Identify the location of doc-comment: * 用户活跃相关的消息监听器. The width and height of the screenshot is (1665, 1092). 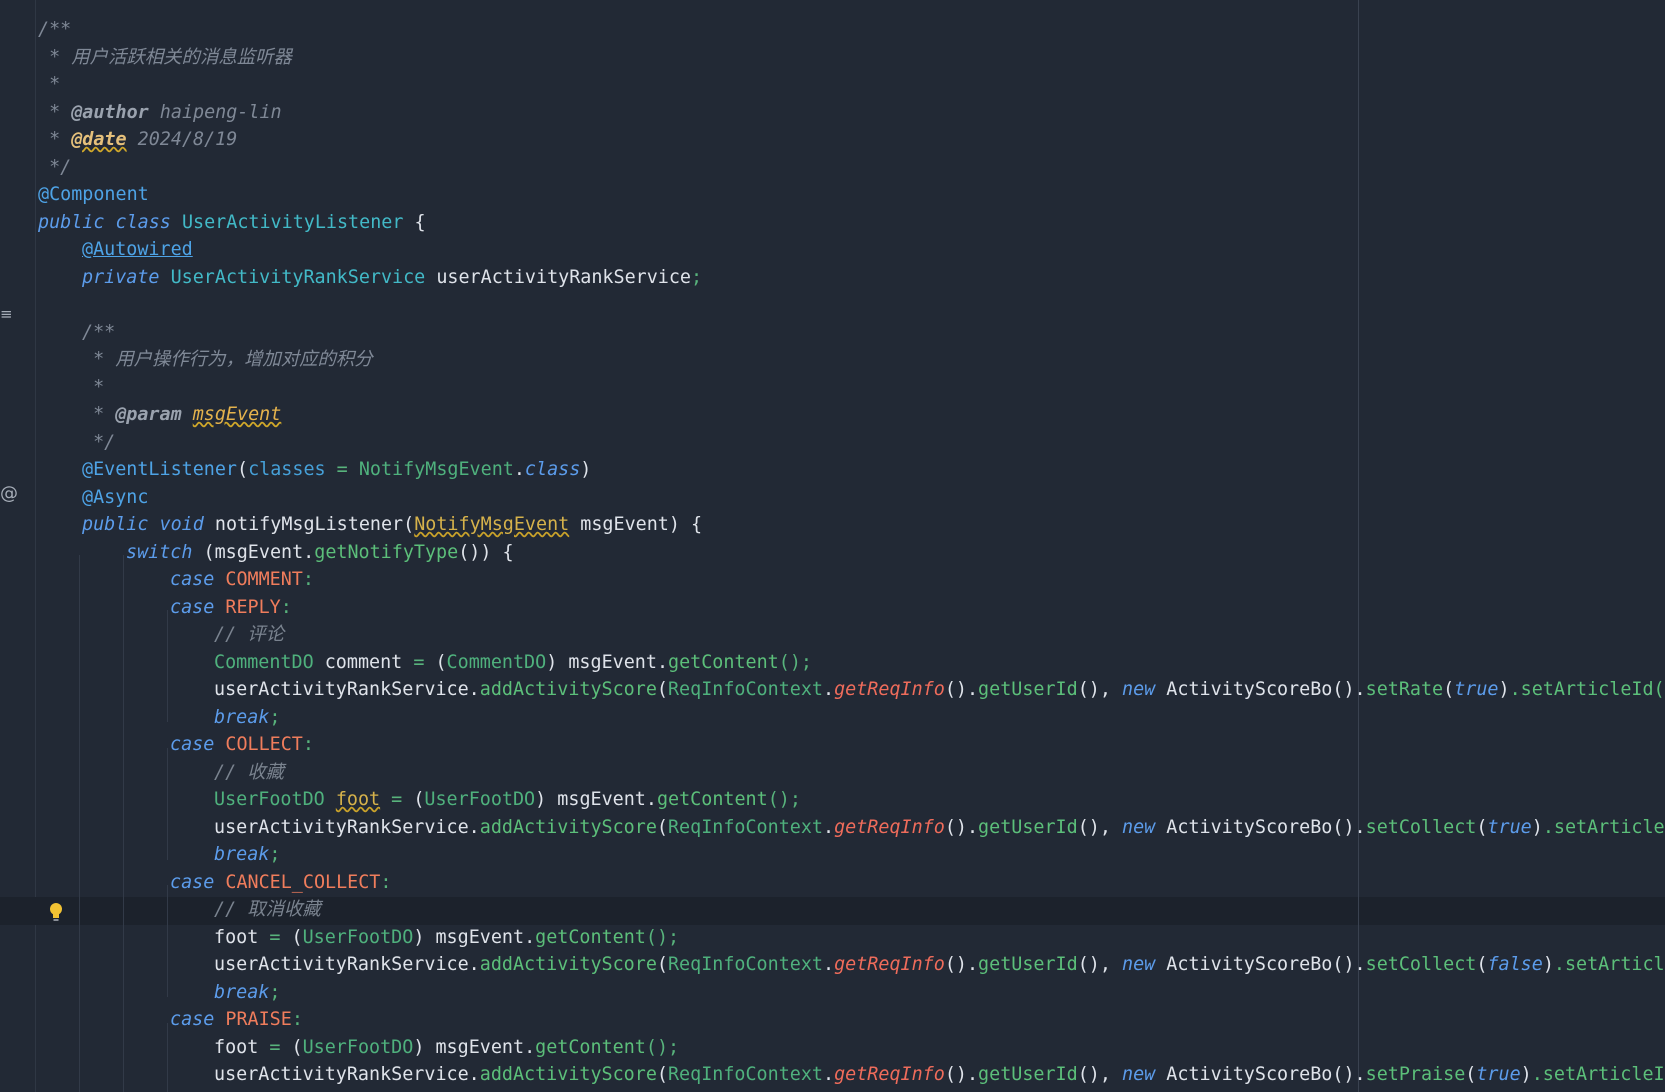
(165, 57).